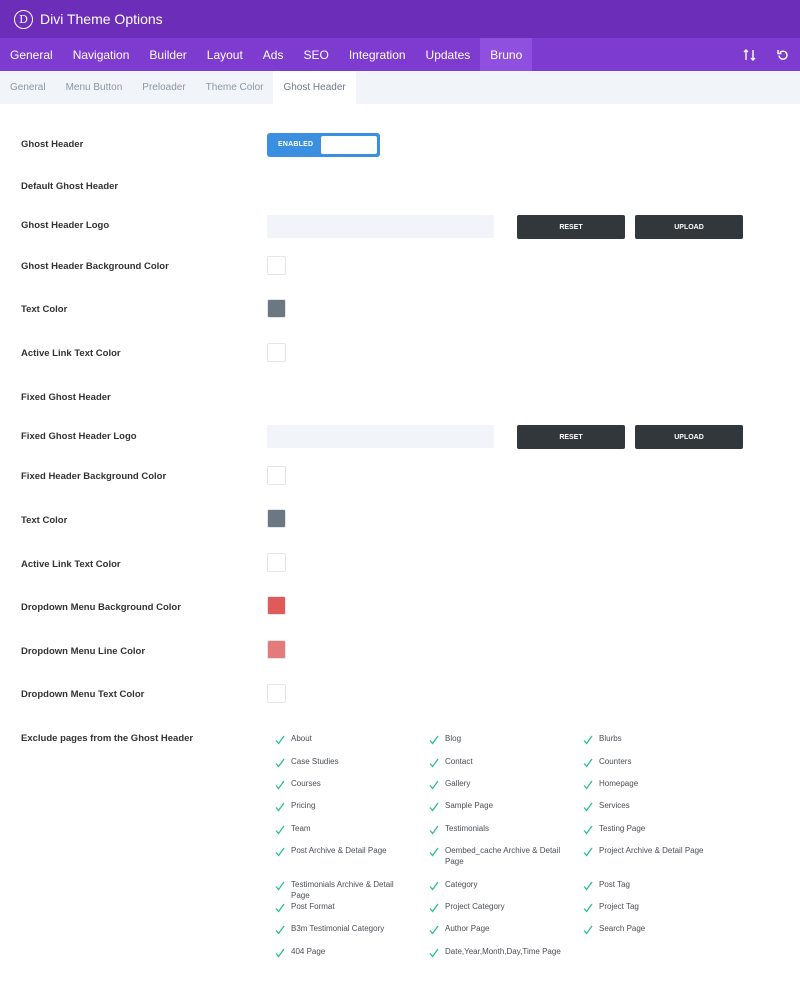  Describe the element at coordinates (496, 885) in the screenshot. I see `exclude-page-item: Category` at that location.